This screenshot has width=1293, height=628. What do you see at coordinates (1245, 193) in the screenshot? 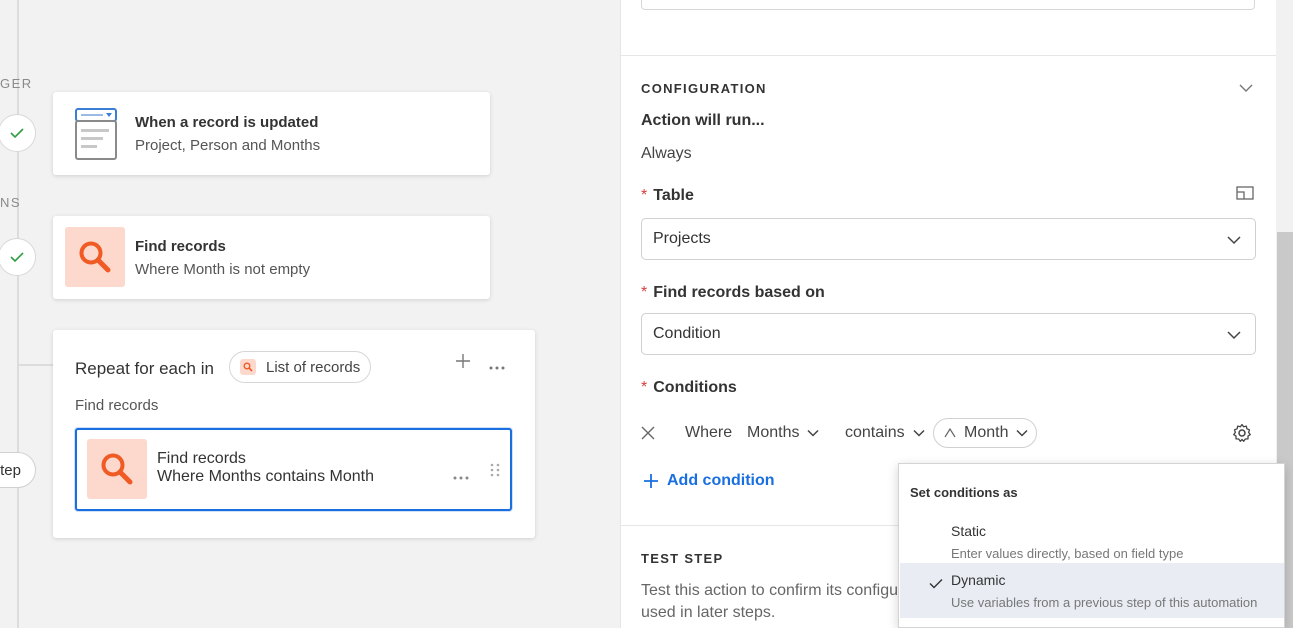
I see `expand-table-icon` at bounding box center [1245, 193].